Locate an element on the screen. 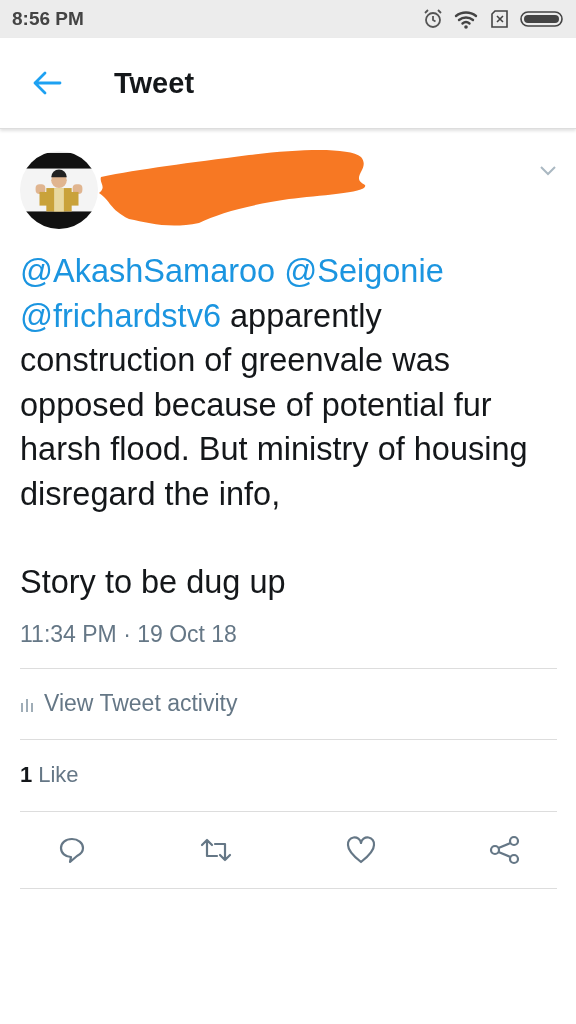 This screenshot has width=576, height=1024. share-icon is located at coordinates (505, 849).